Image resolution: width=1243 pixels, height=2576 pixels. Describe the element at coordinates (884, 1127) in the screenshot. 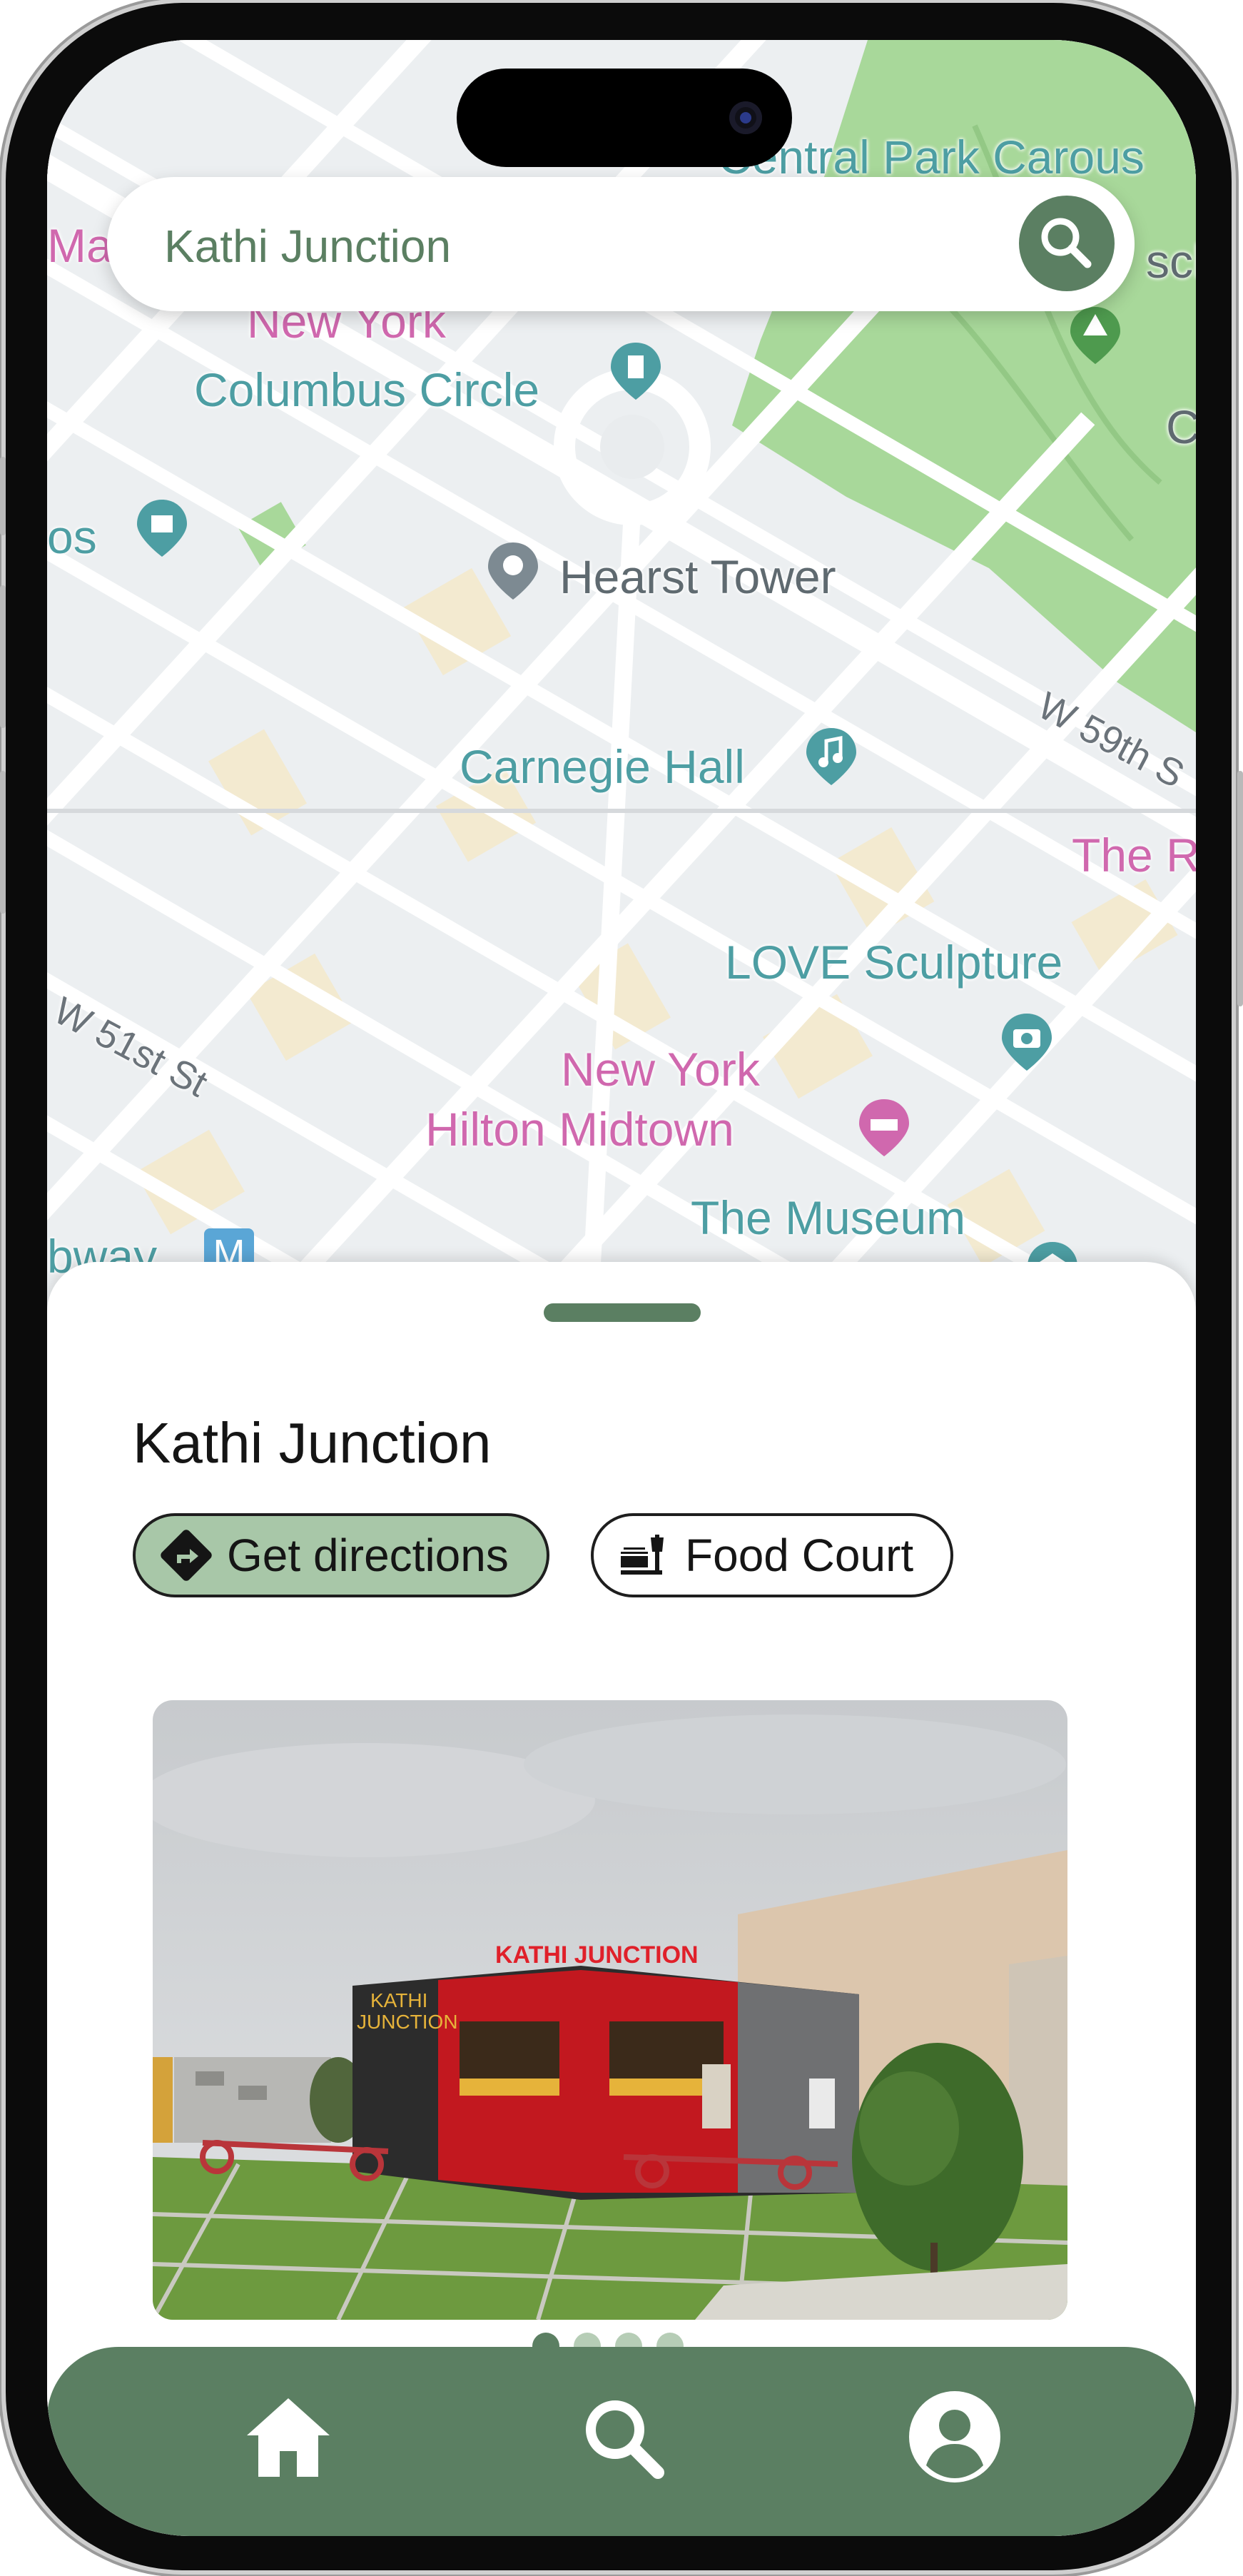

I see `hotel-bed-icon` at that location.